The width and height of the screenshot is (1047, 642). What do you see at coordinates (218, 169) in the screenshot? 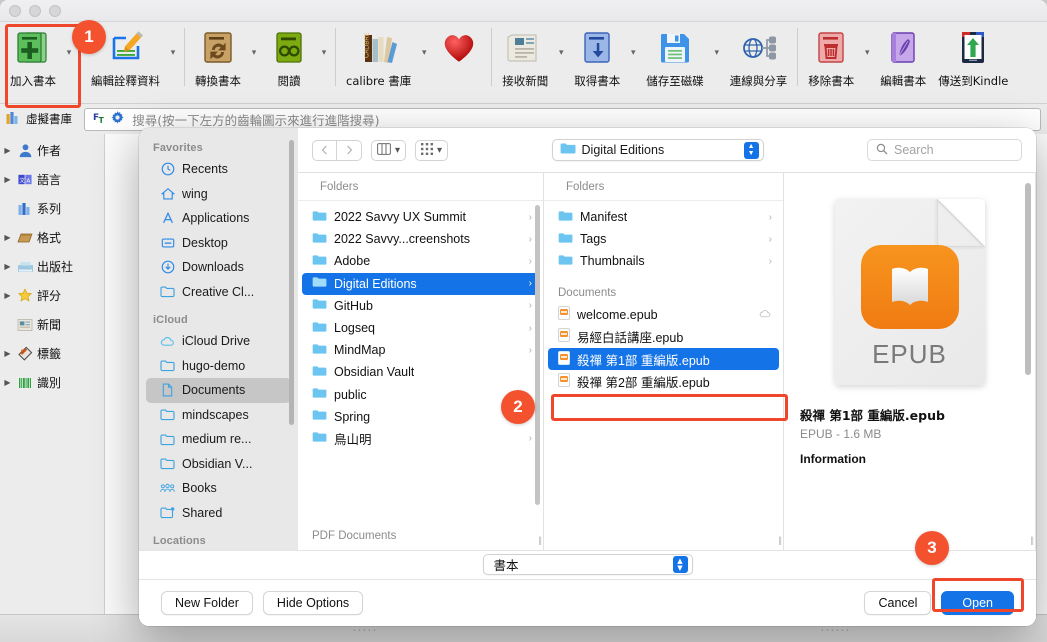
I see `sidebar-item-recents: Recents` at bounding box center [218, 169].